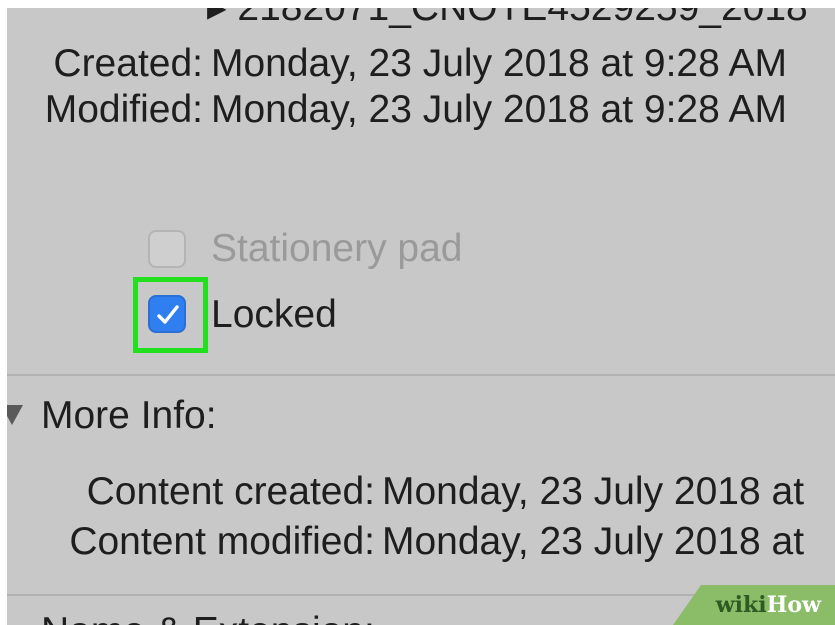  What do you see at coordinates (741, 605) in the screenshot?
I see `watermark-part1: wiki` at bounding box center [741, 605].